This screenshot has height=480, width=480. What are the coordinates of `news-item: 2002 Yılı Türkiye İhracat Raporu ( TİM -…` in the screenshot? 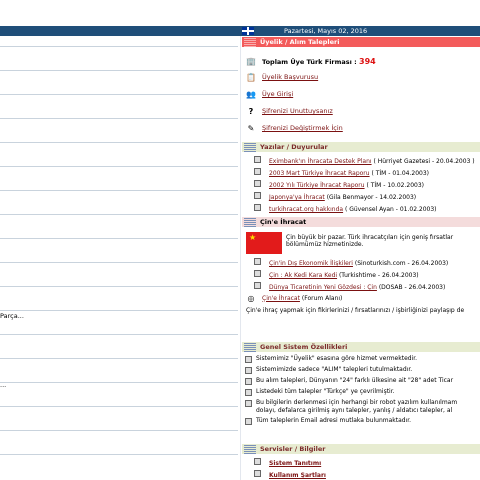 It's located at (339, 184).